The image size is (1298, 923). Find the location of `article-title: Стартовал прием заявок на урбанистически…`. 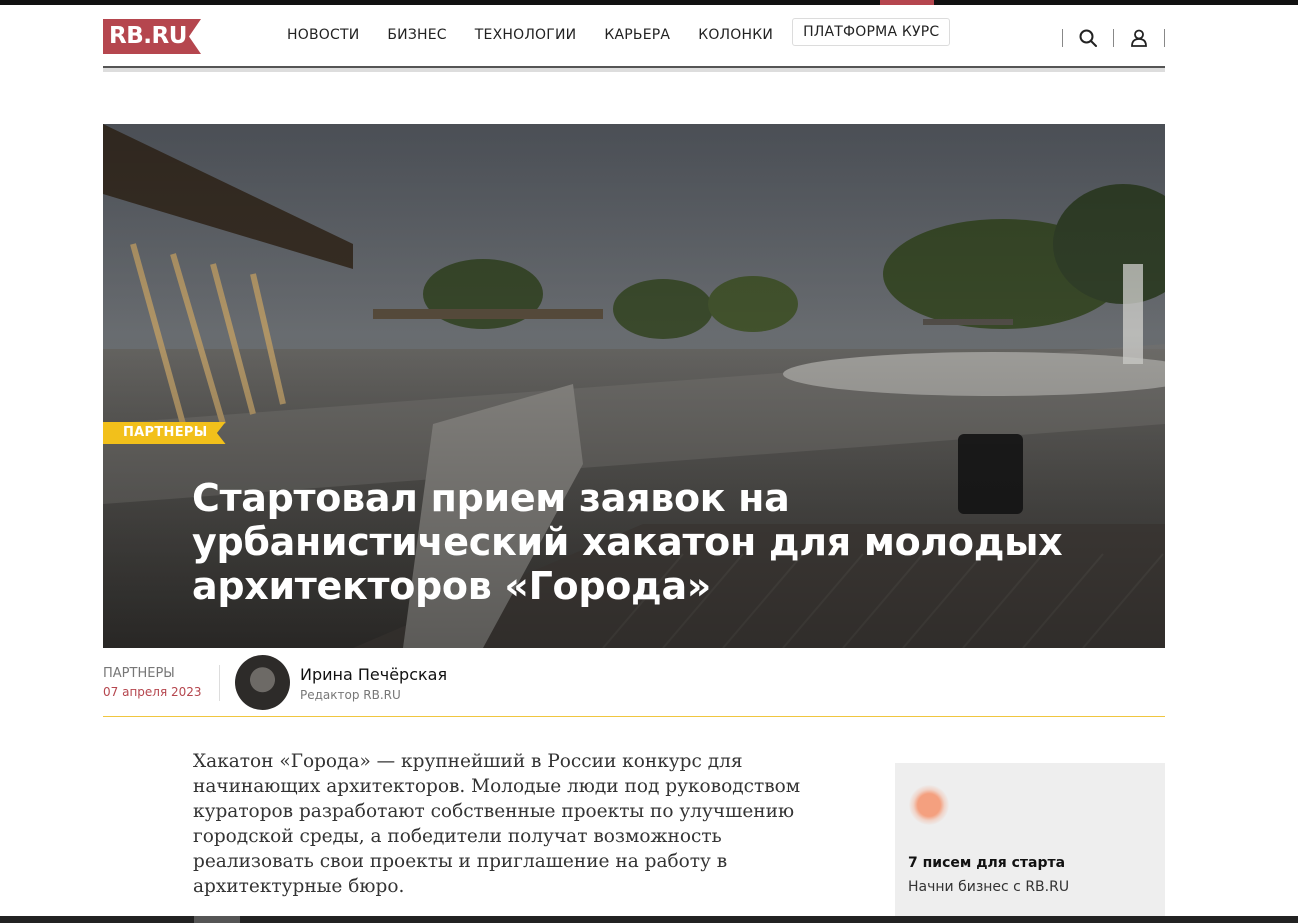

article-title: Стартовал прием заявок на урбанистически… is located at coordinates (627, 542).